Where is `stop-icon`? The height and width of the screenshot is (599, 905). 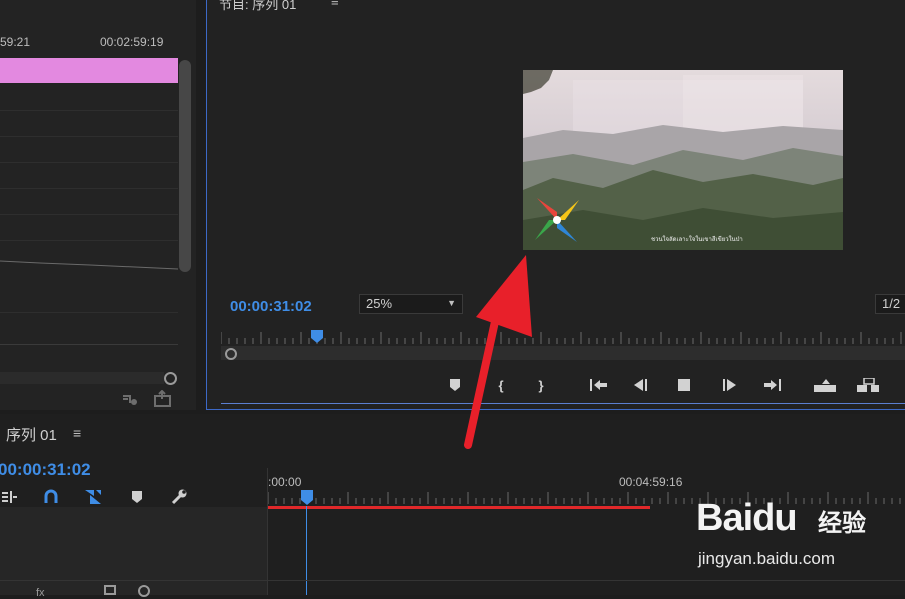 stop-icon is located at coordinates (684, 385).